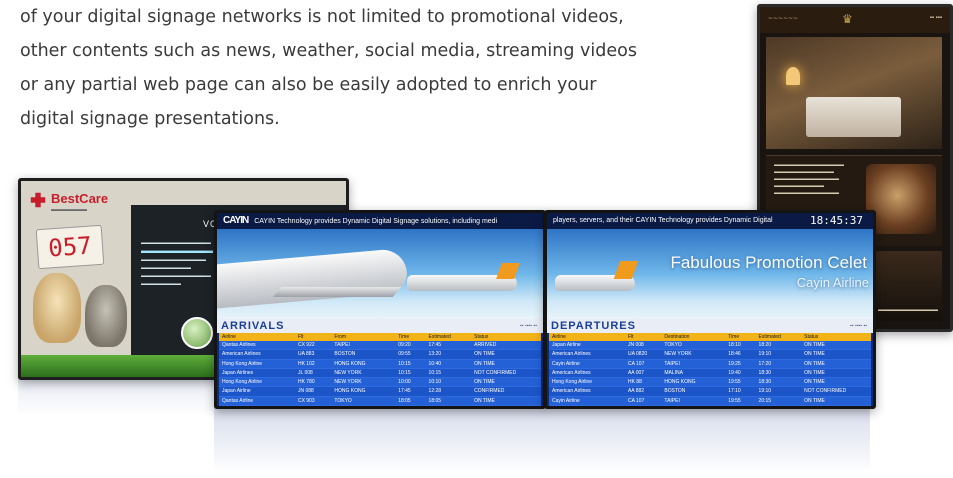 The image size is (953, 478). What do you see at coordinates (350, 391) in the screenshot?
I see `table-cell: HONG KONG` at bounding box center [350, 391].